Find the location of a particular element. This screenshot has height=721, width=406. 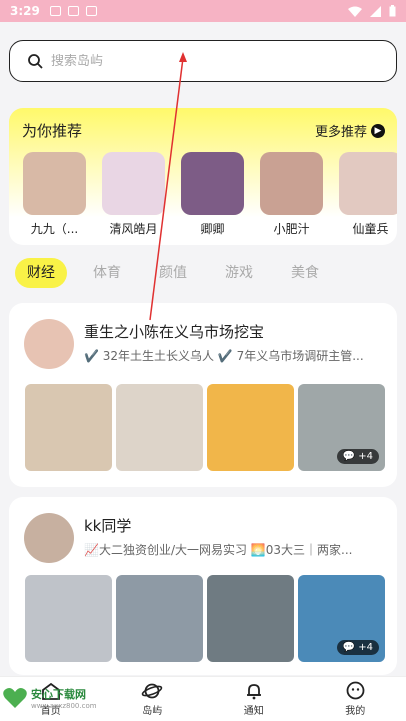

recommend-item: 仙童兵 is located at coordinates (368, 194).